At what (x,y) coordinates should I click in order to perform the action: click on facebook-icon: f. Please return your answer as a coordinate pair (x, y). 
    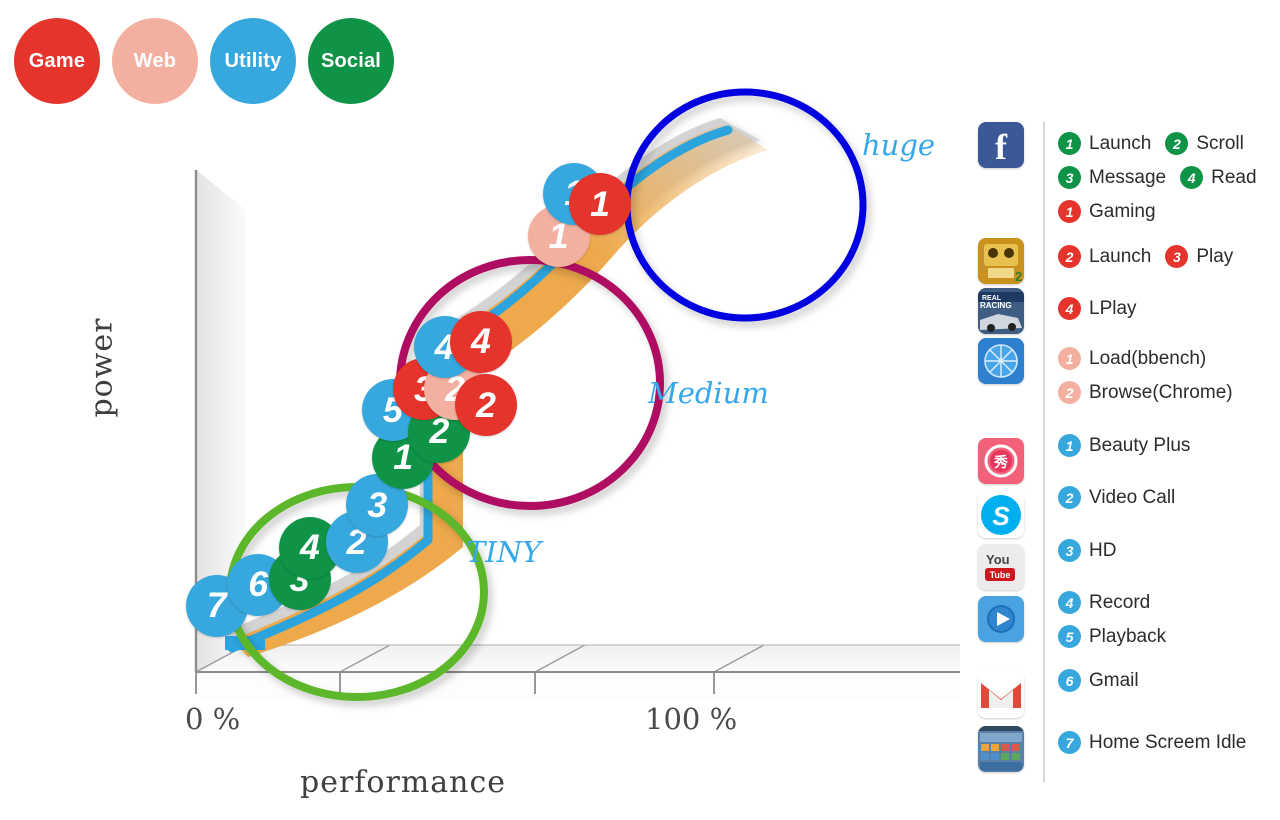
    Looking at the image, I should click on (1001, 145).